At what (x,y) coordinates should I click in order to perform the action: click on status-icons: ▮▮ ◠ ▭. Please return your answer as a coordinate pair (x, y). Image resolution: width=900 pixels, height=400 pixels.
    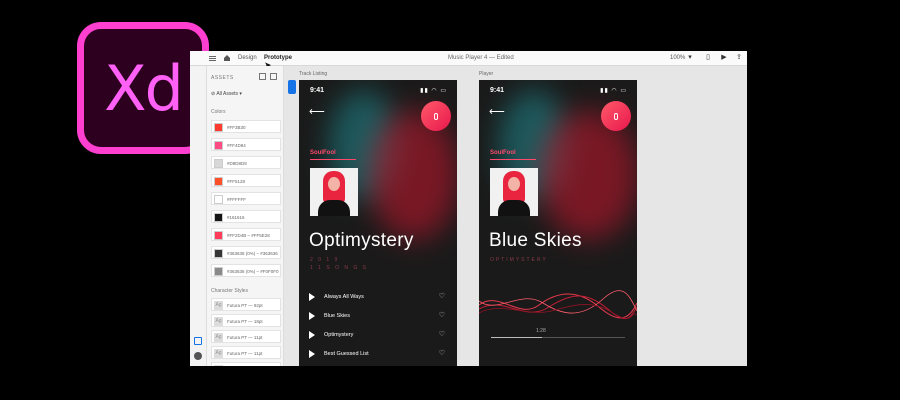
    Looking at the image, I should click on (433, 91).